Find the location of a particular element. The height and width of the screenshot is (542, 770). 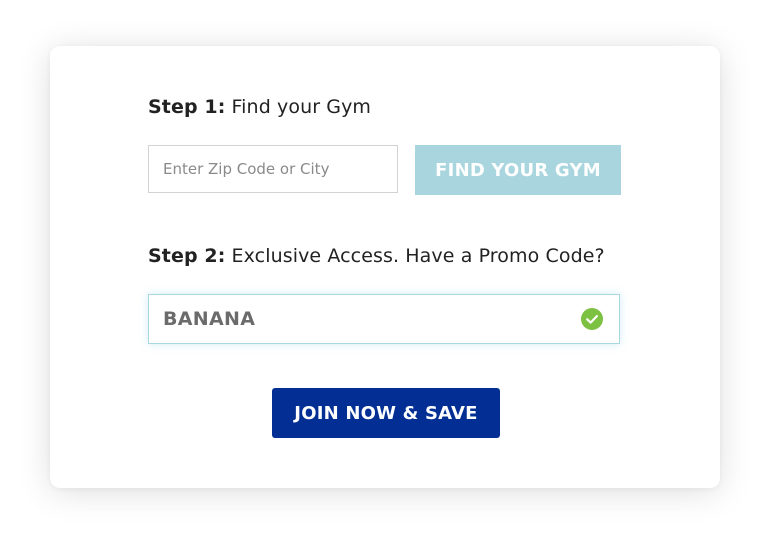

zip-code-input is located at coordinates (273, 169).